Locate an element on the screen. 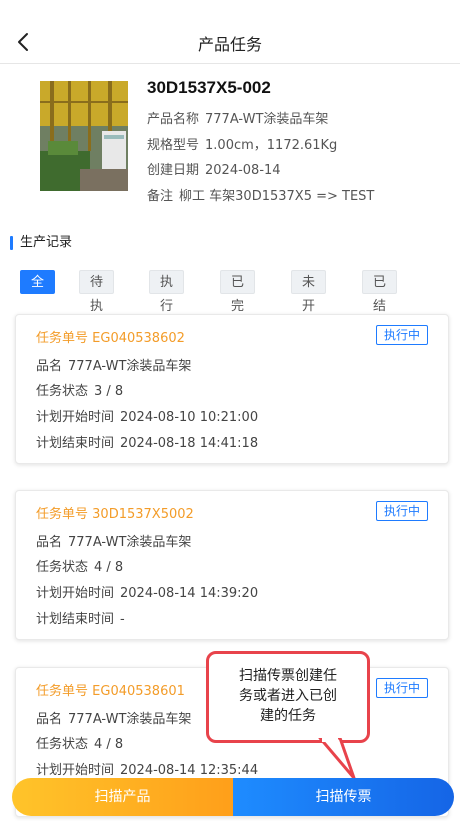  task-plan-start: 计划开始时间 2024-08-14 12:35:44 is located at coordinates (147, 770).